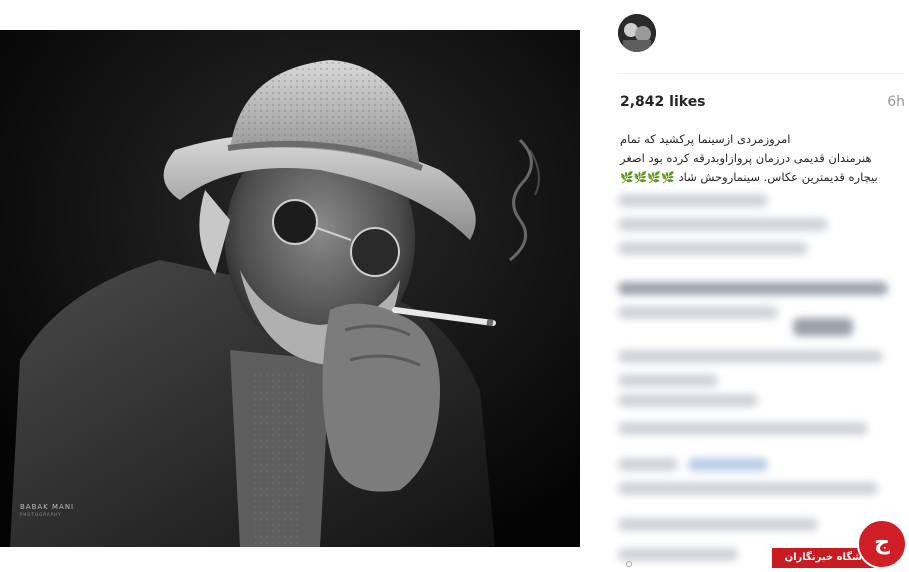  I want to click on more-options-icon, so click(629, 564).